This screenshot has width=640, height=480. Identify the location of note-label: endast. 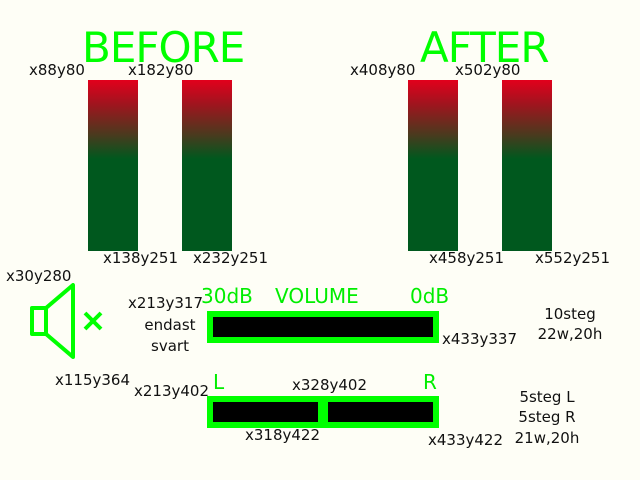
(170, 325).